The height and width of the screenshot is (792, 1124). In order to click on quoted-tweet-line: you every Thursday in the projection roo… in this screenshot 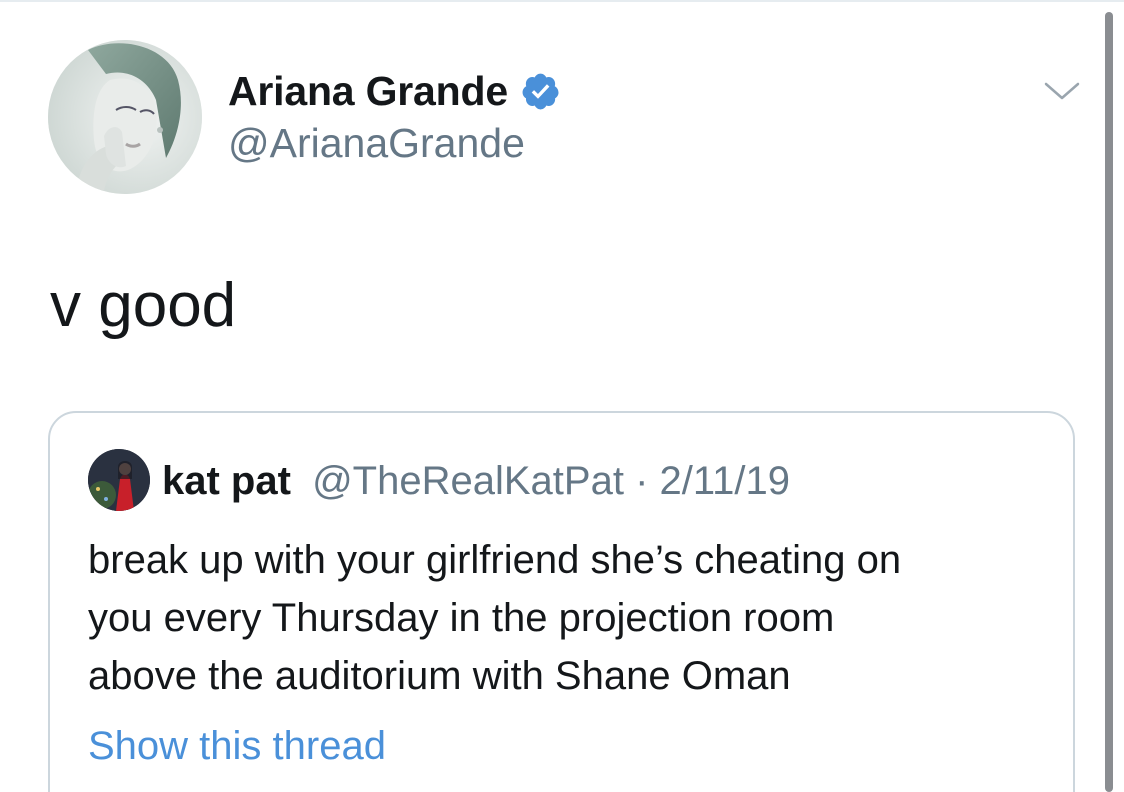, I will do `click(461, 618)`.